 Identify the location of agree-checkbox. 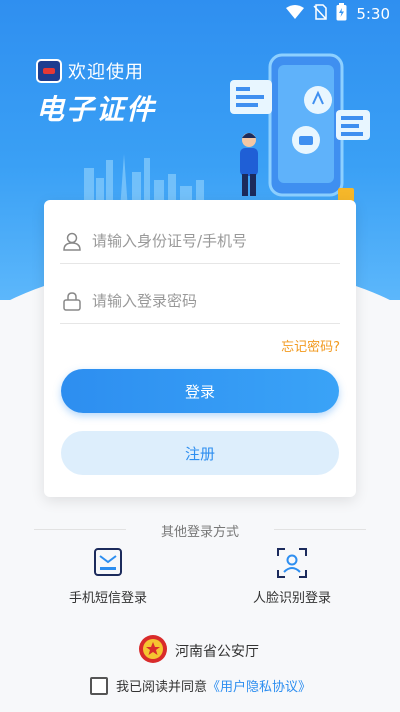
(99, 685).